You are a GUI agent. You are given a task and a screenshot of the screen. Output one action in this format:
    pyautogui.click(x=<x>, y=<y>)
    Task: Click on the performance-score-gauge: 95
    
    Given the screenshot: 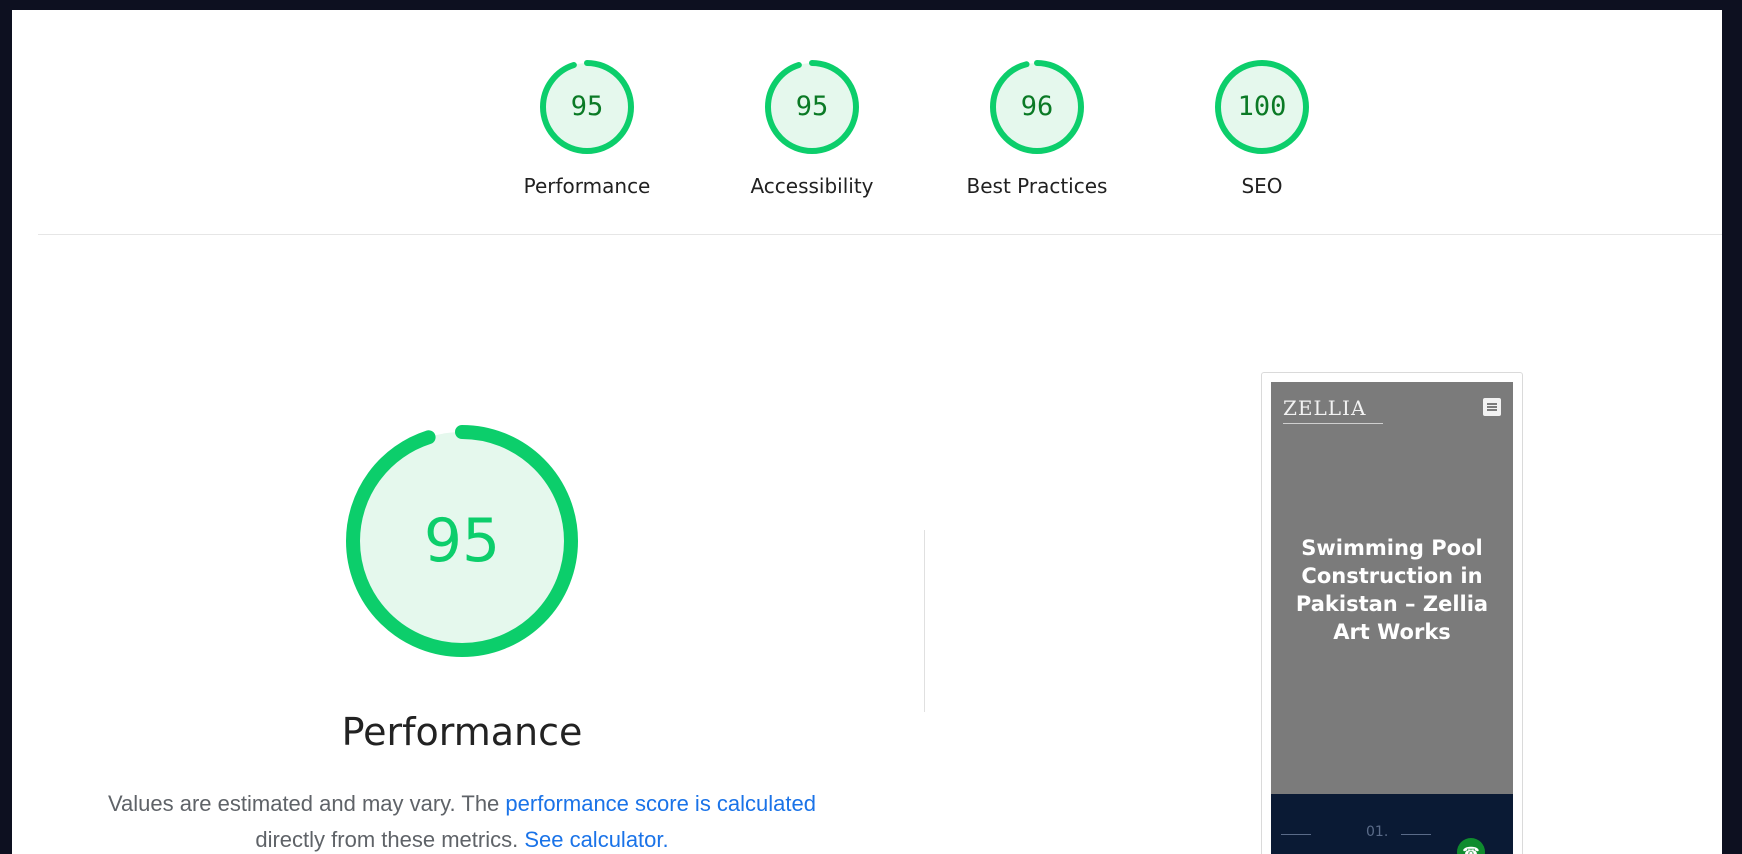 What is the action you would take?
    pyautogui.click(x=462, y=541)
    